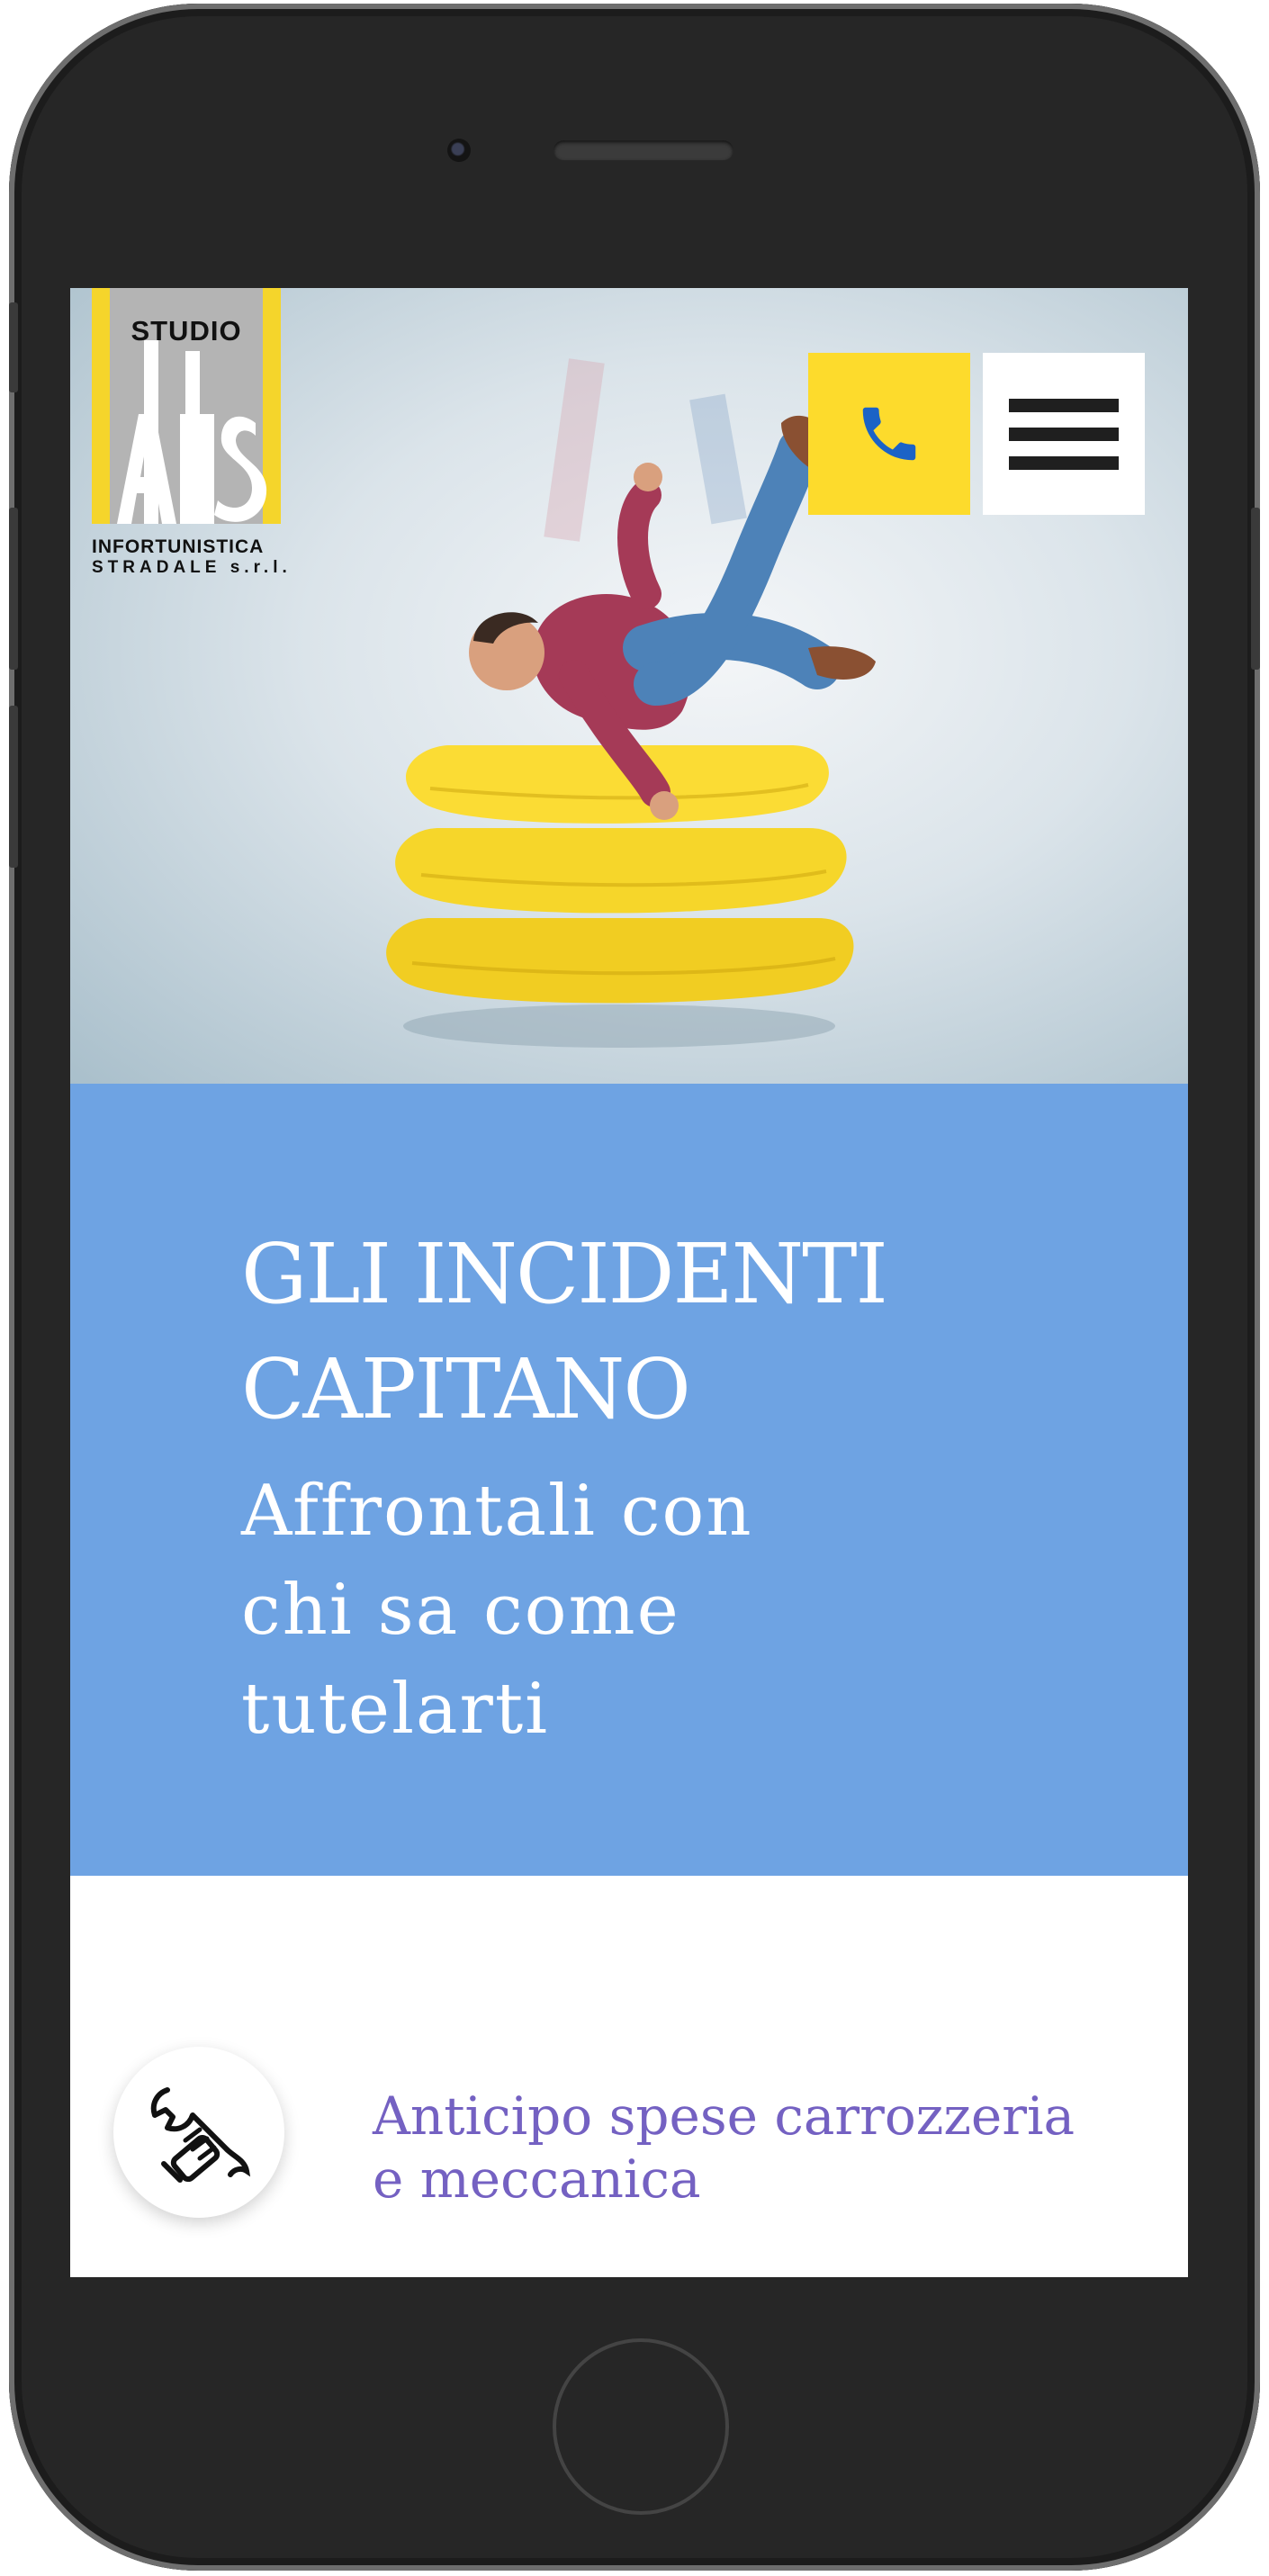 This screenshot has height=2576, width=1269. I want to click on logo-tagline-2: STRADALE s.r.l., so click(192, 567).